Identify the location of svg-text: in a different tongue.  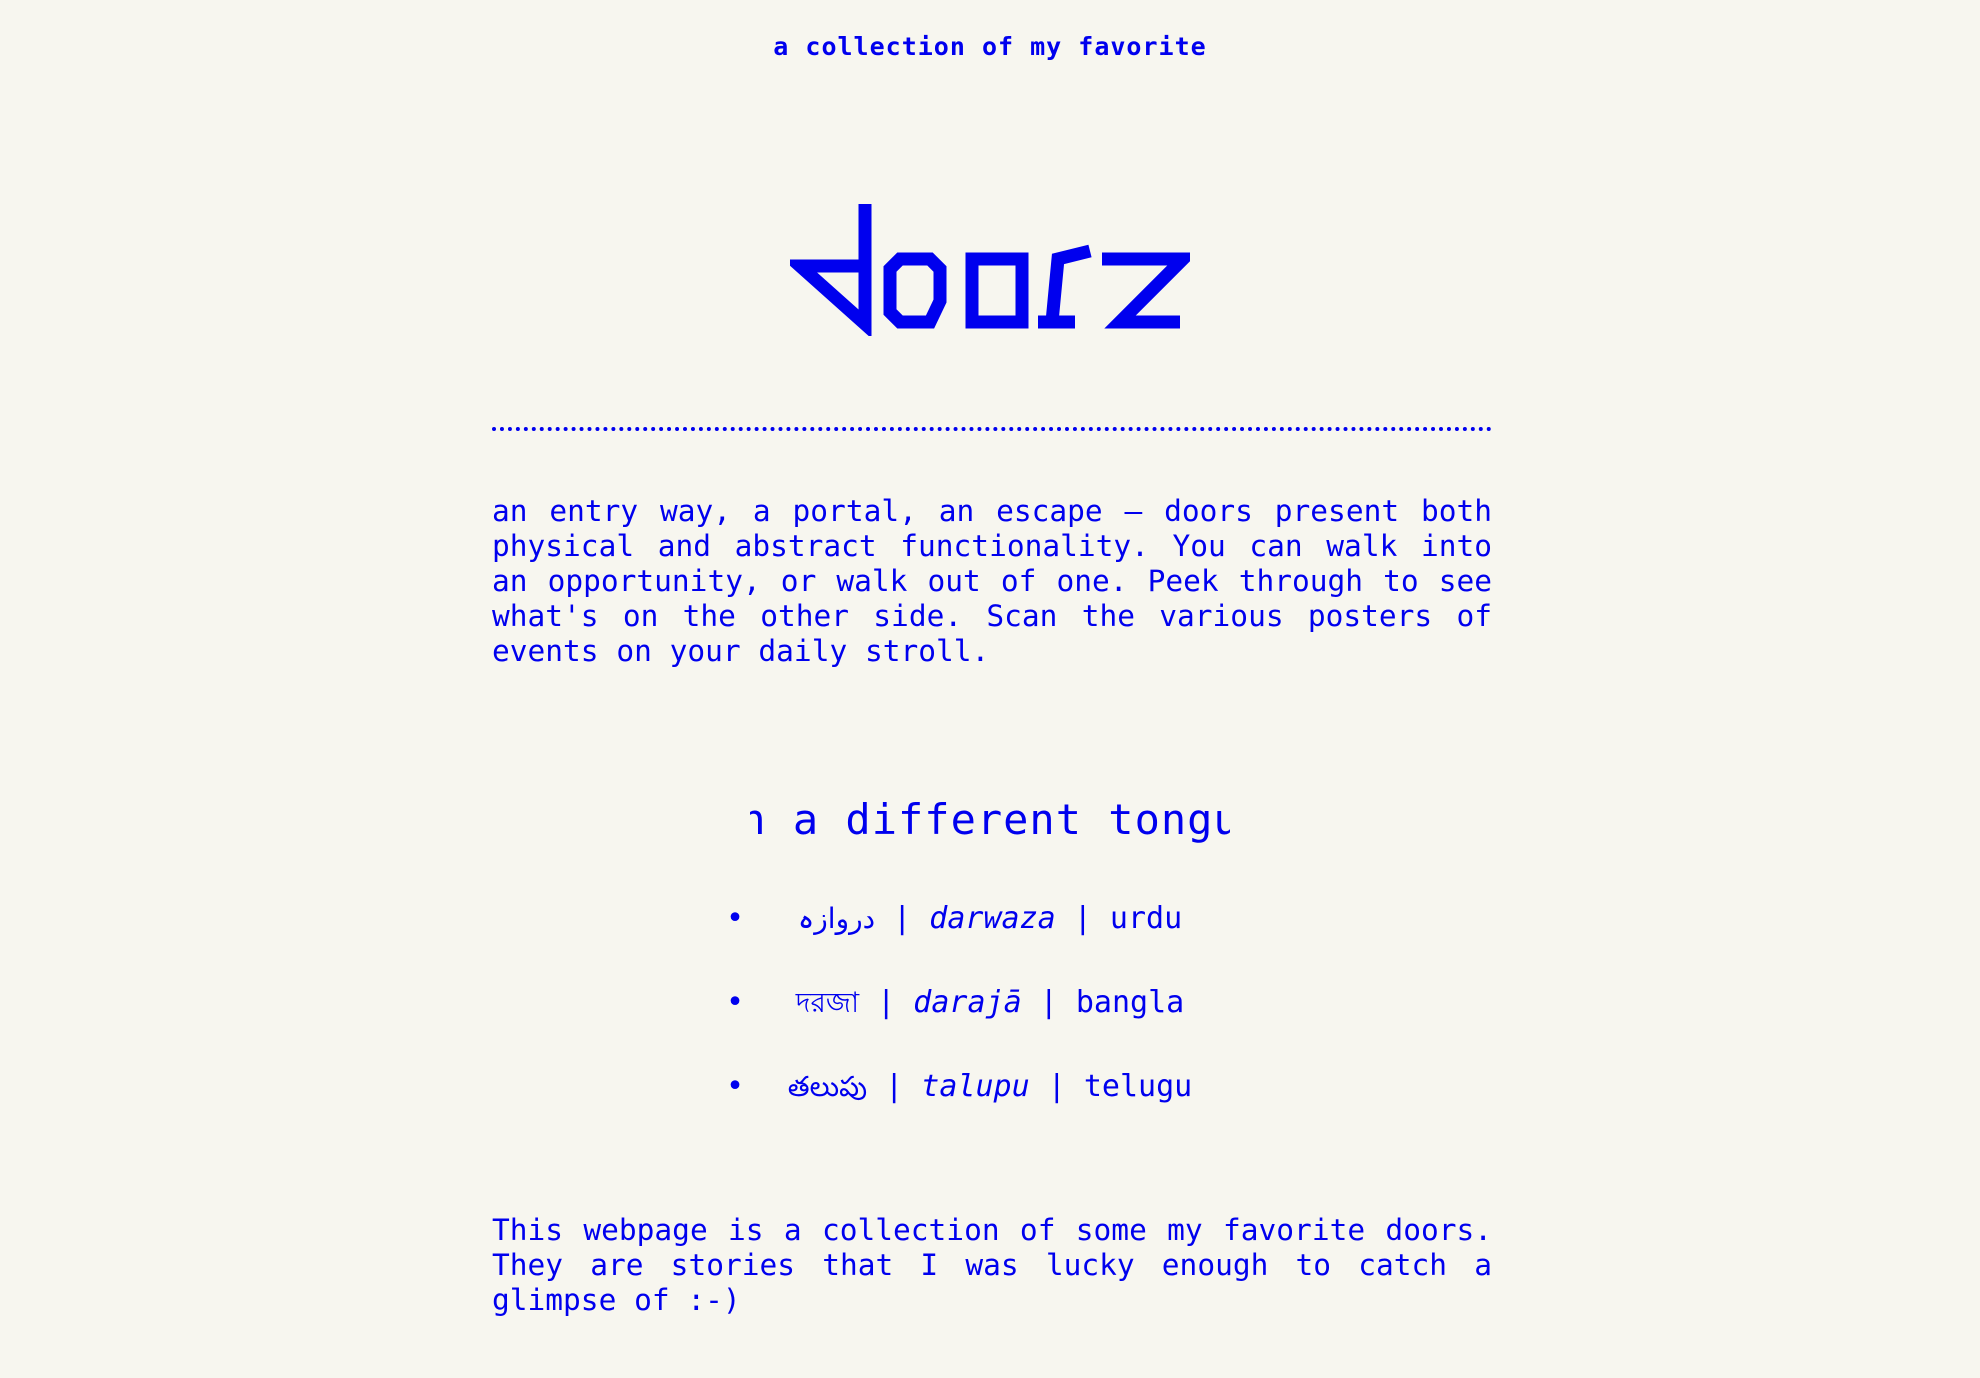
(990, 820).